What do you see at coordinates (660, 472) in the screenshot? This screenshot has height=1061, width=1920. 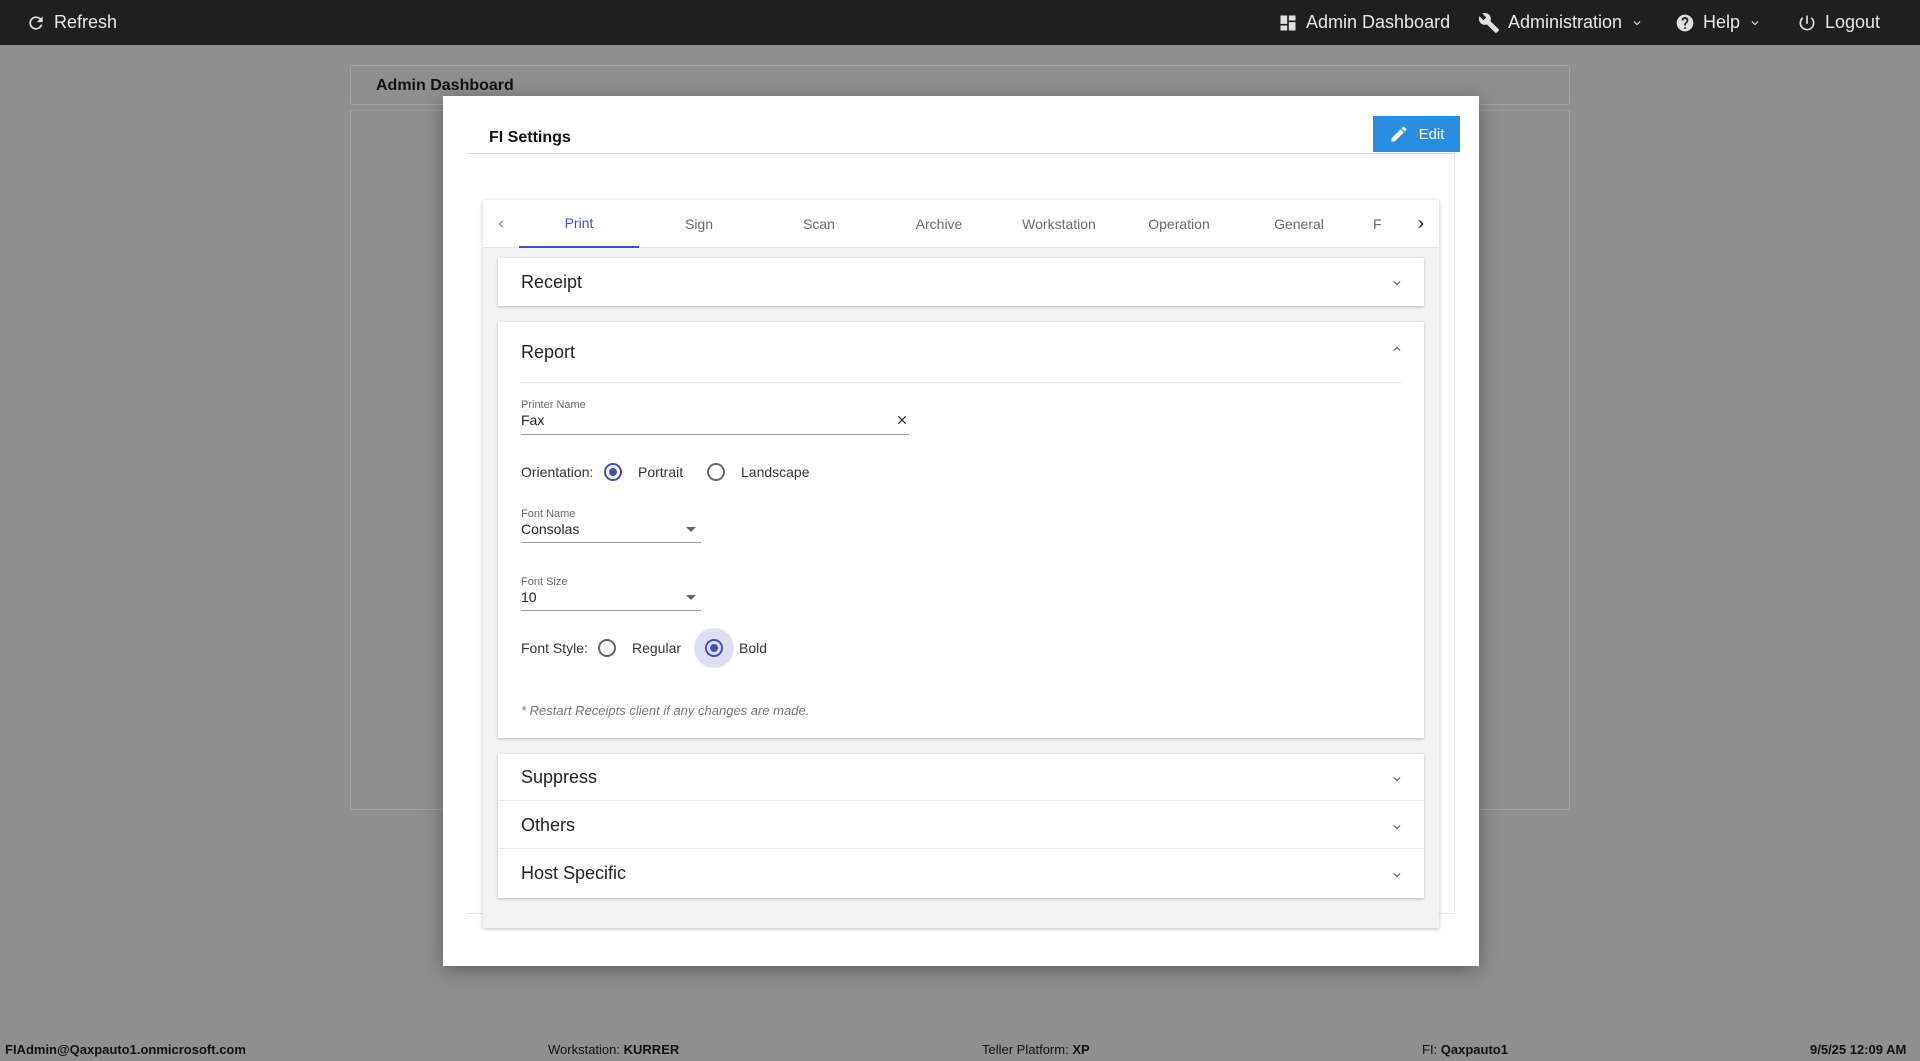 I see `orientation-portrait-label: Portrait` at bounding box center [660, 472].